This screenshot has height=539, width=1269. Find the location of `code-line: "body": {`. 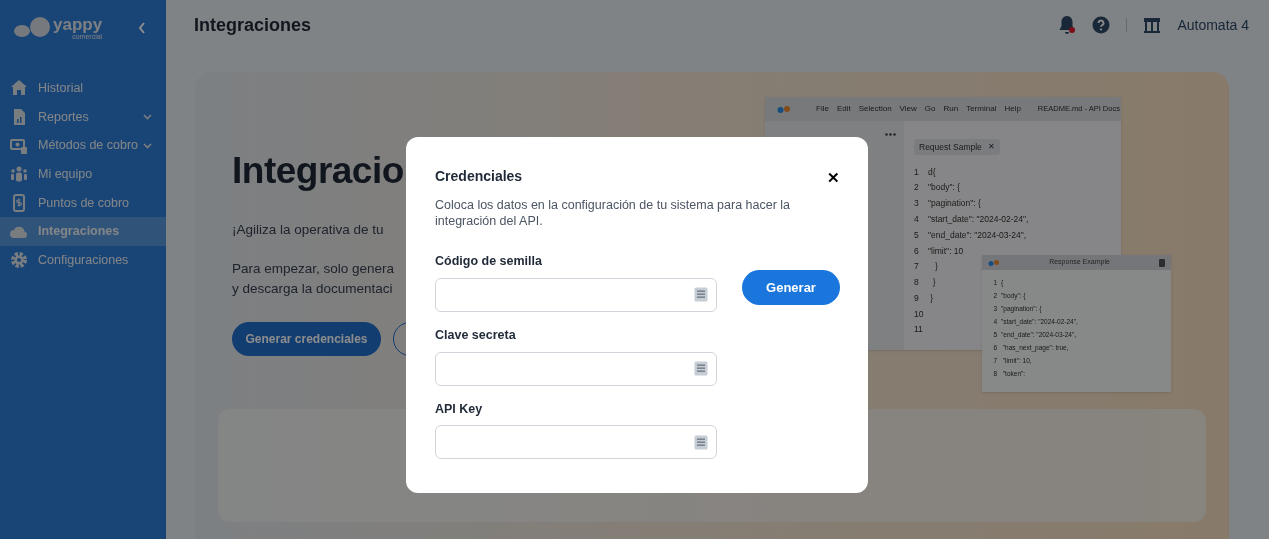

code-line: "body": { is located at coordinates (944, 188).